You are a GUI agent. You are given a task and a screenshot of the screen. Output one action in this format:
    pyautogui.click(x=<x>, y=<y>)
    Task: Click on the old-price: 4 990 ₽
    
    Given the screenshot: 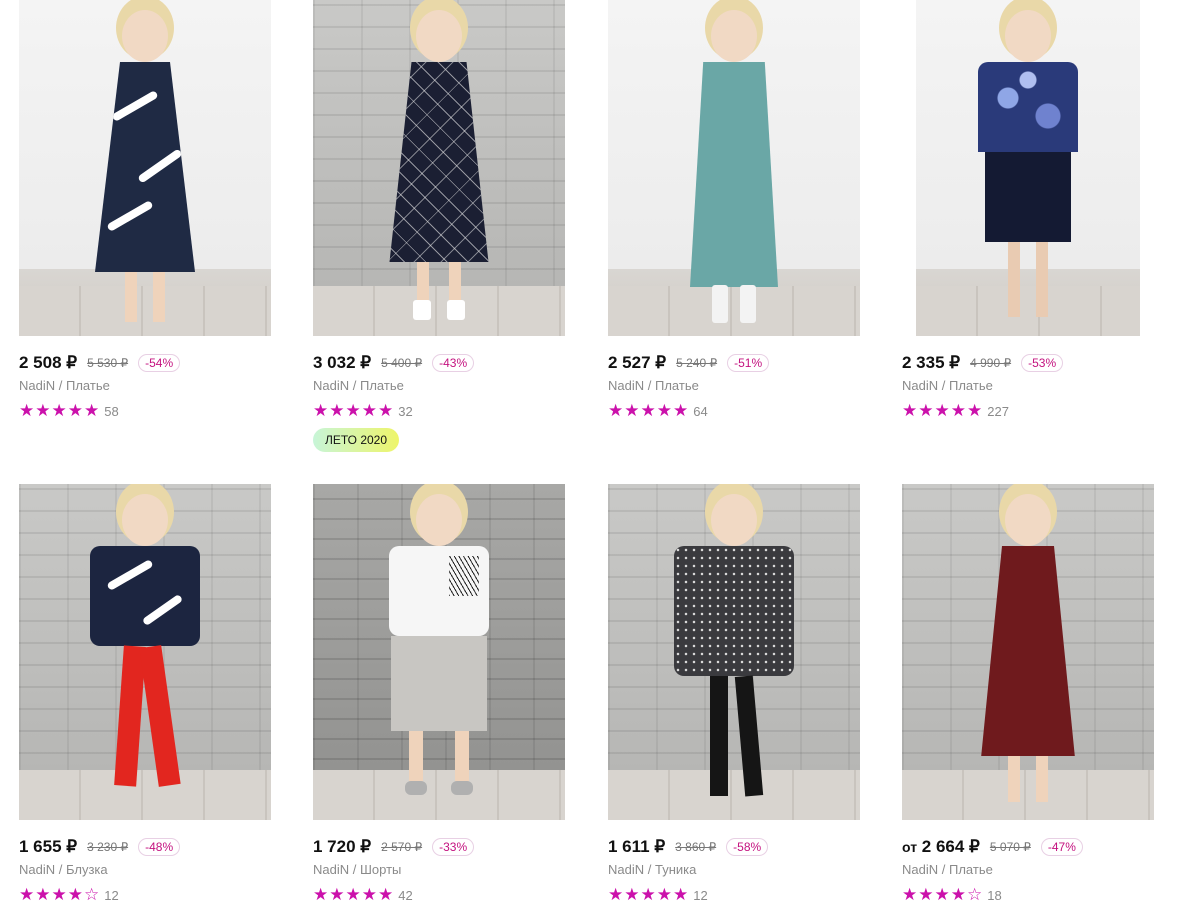 What is the action you would take?
    pyautogui.click(x=991, y=363)
    